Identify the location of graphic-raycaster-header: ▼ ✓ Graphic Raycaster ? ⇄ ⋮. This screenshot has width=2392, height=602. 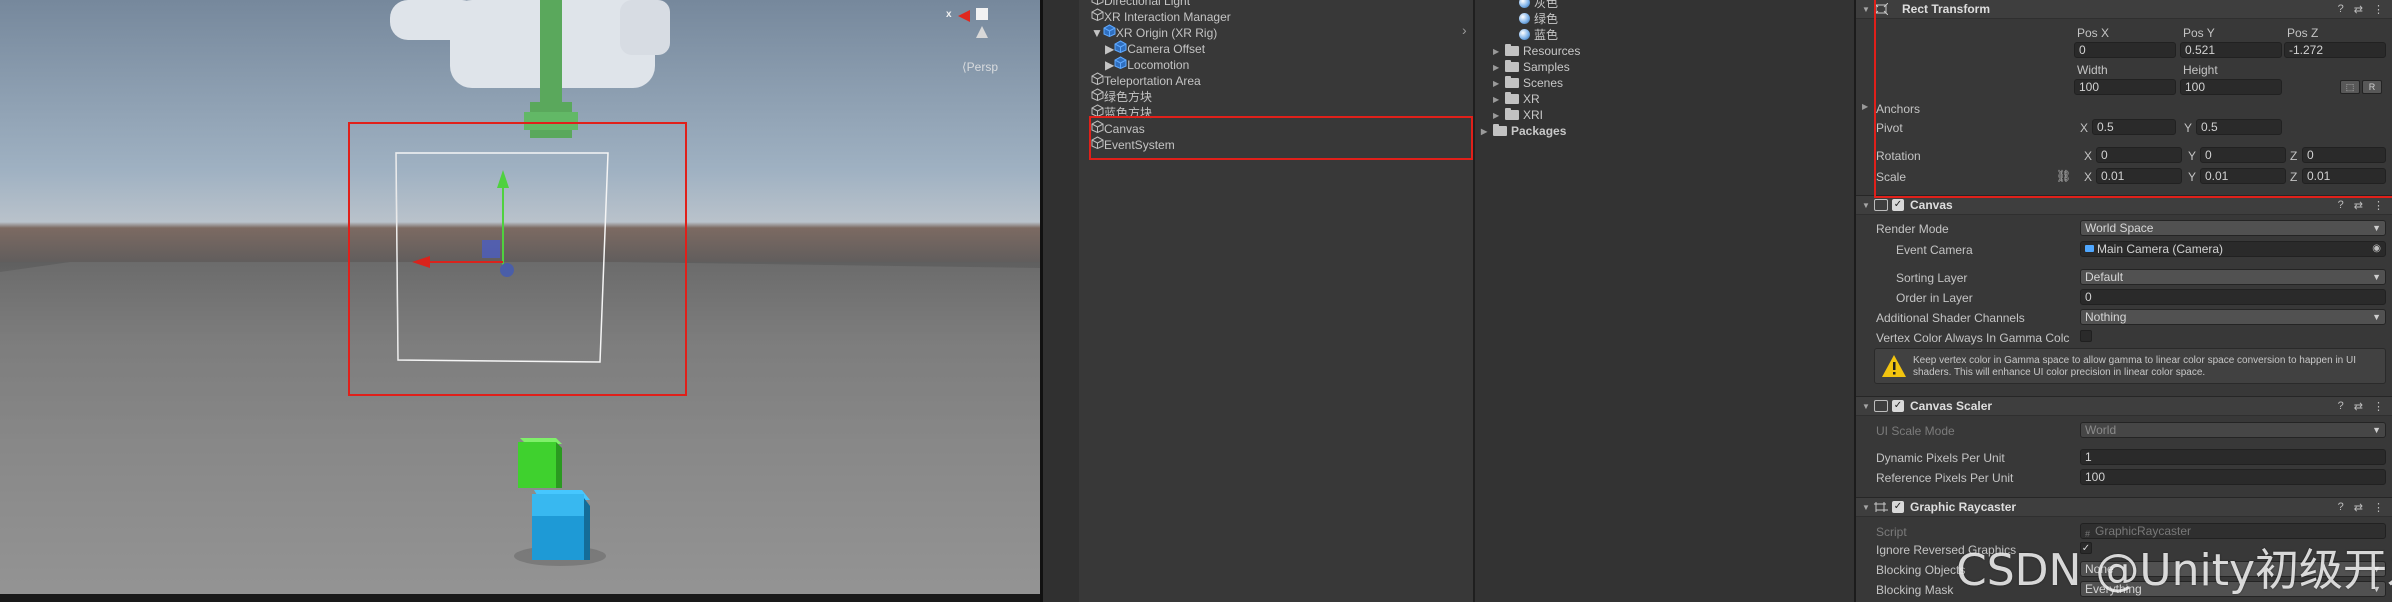
(2124, 507).